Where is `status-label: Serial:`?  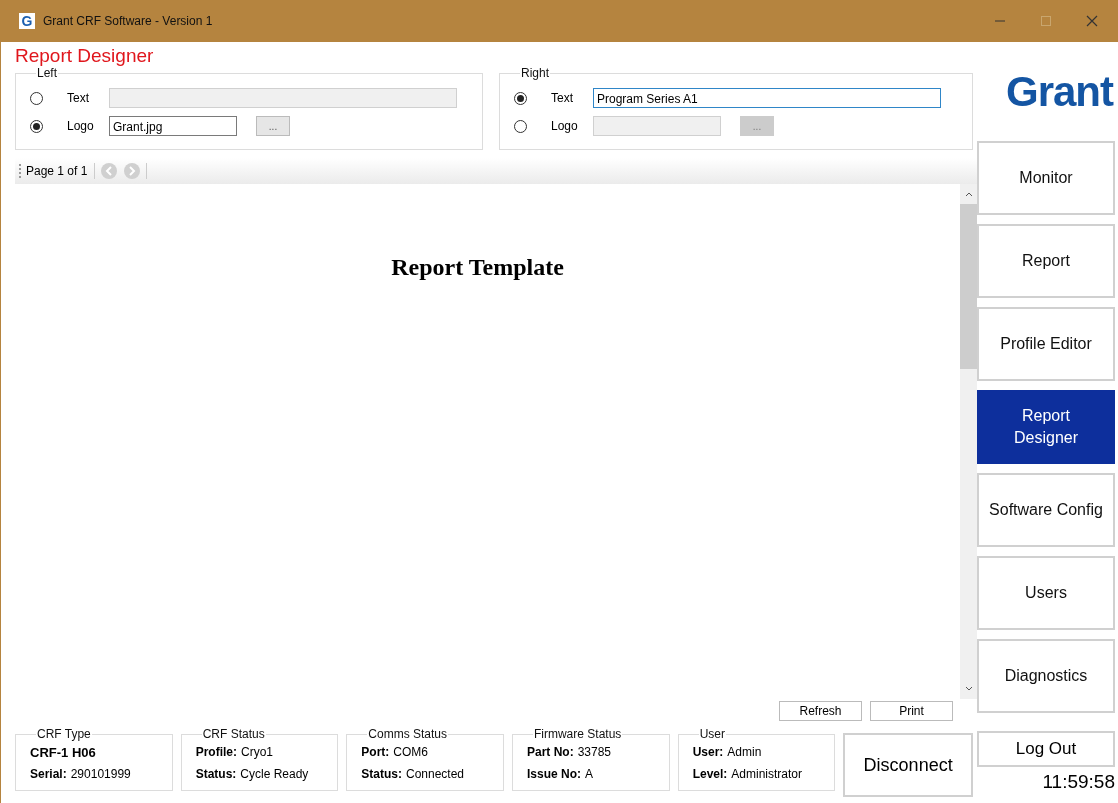 status-label: Serial: is located at coordinates (48, 774).